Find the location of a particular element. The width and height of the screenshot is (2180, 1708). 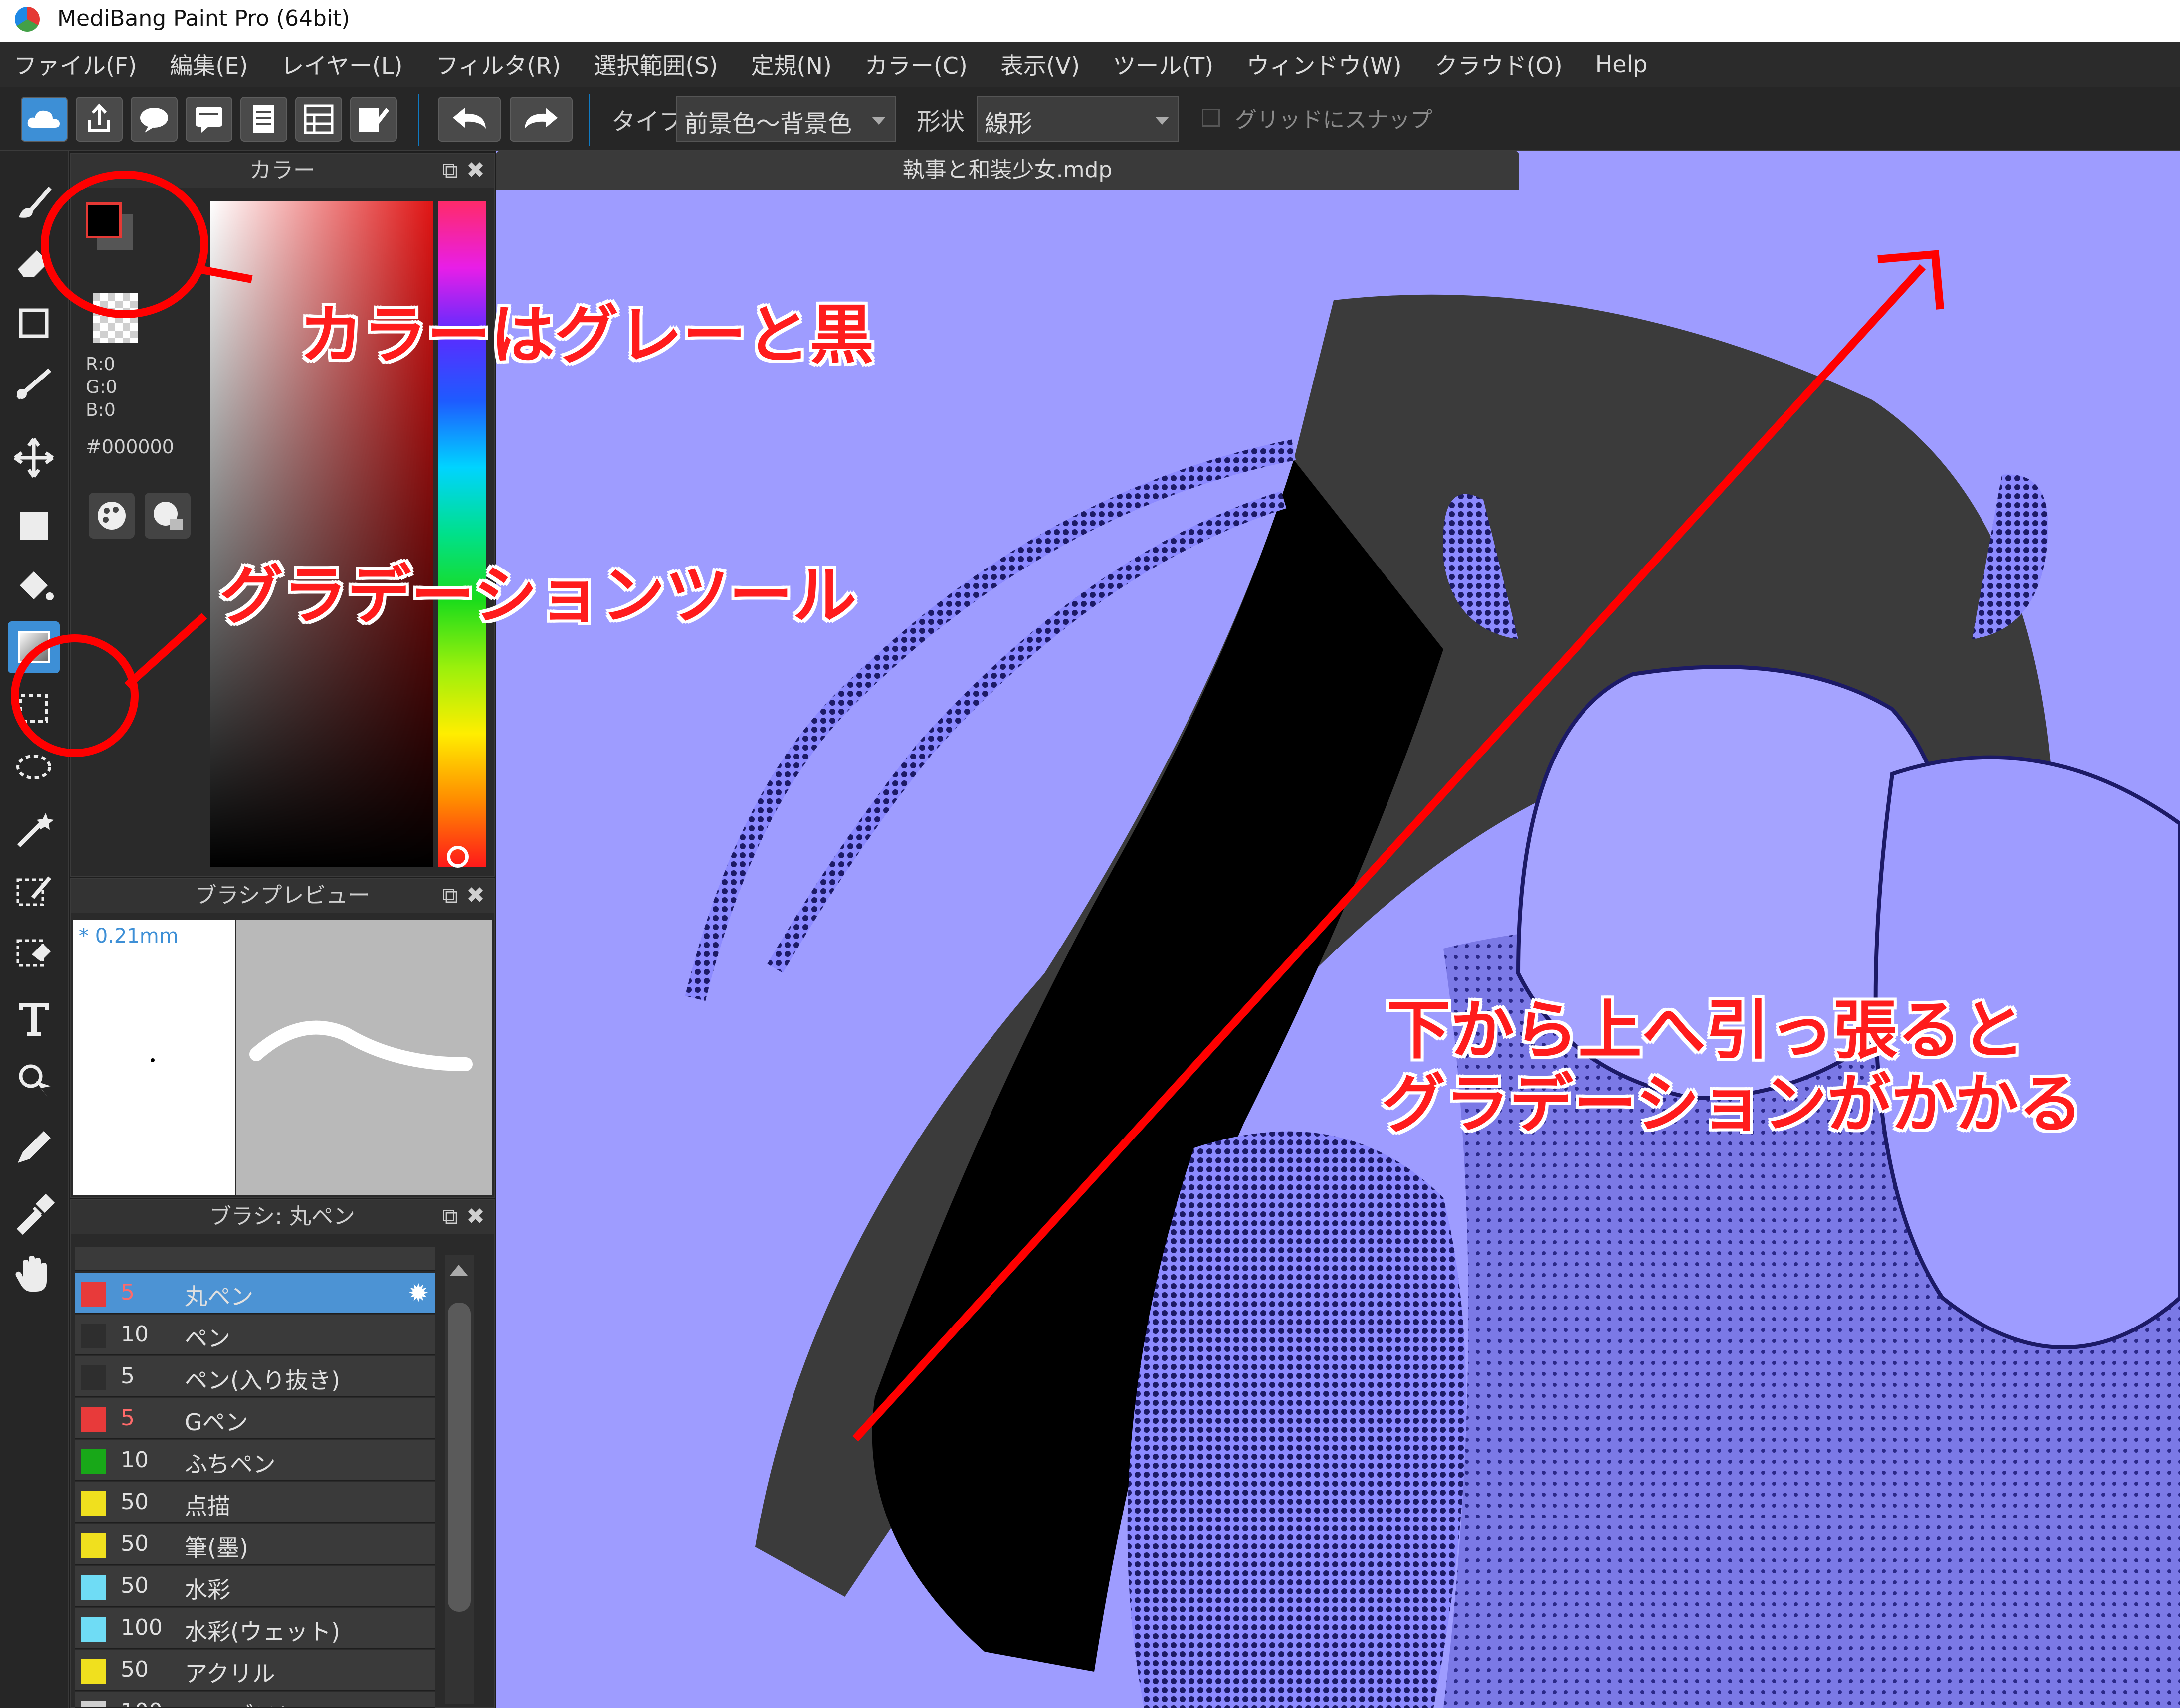

color-callout-circle is located at coordinates (124, 244).